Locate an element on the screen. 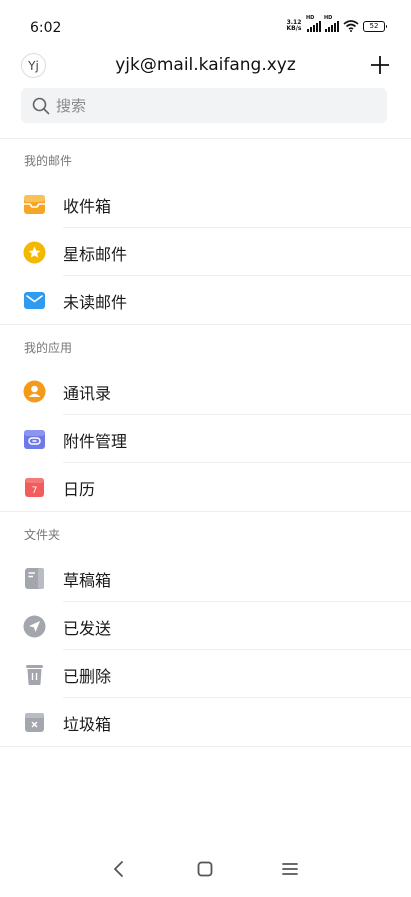 The image size is (411, 897). section-title-my-apps: 我的应用 is located at coordinates (48, 348).